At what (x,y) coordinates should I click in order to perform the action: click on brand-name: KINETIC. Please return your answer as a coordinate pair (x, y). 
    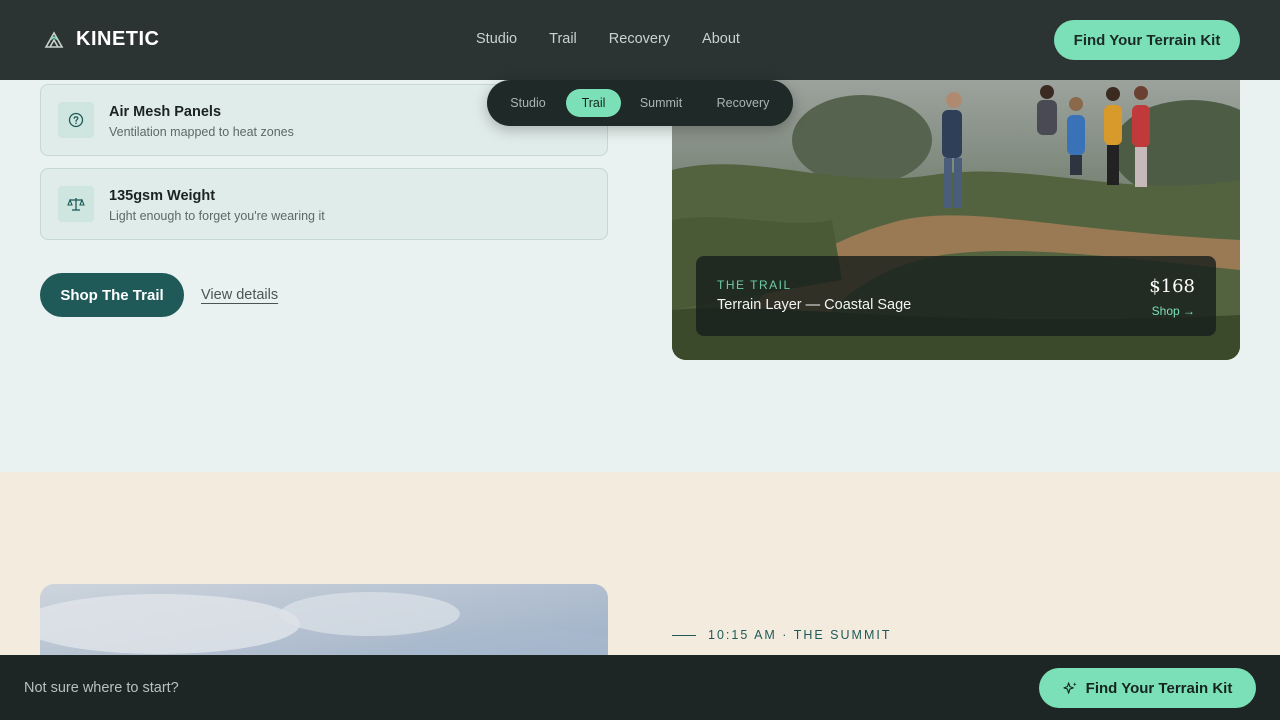
    Looking at the image, I should click on (118, 39).